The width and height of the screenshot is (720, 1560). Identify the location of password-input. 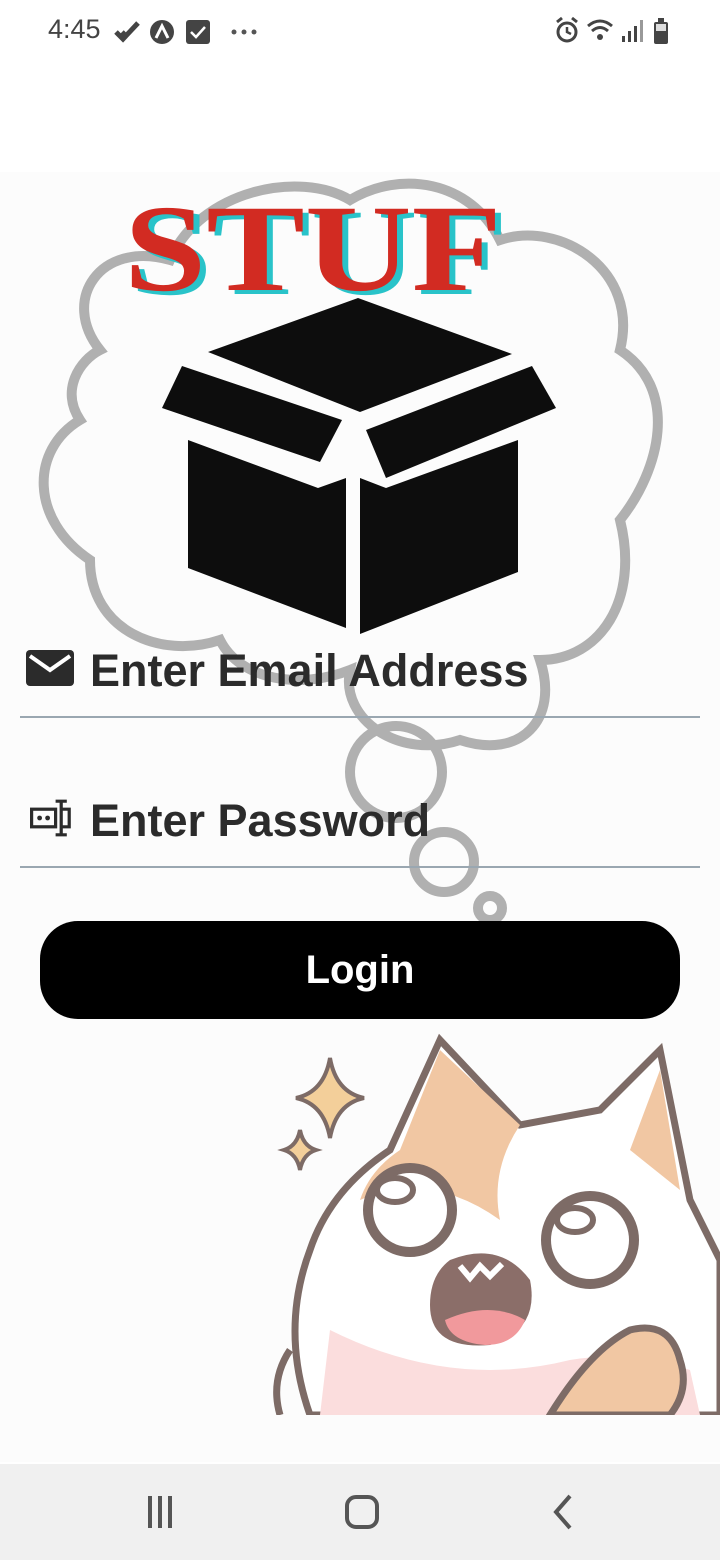
(390, 821).